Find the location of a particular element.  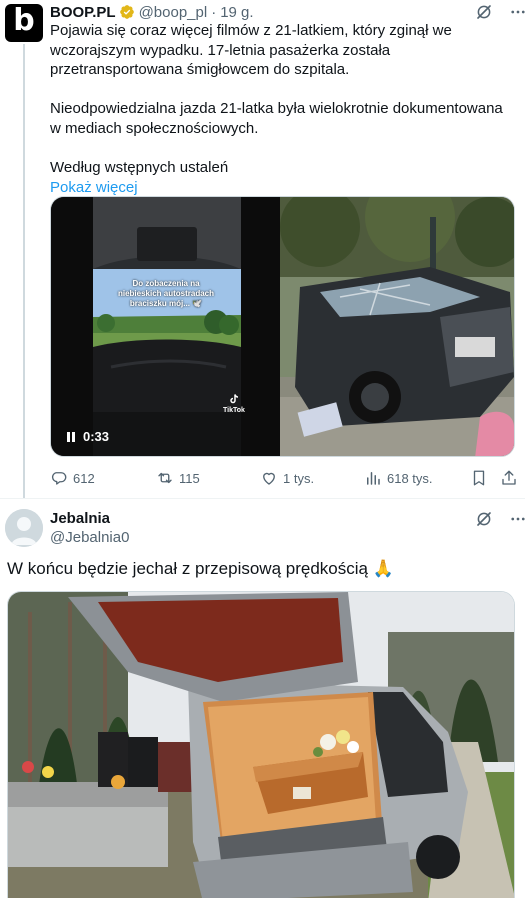

bookmark-button is located at coordinates (479, 478).